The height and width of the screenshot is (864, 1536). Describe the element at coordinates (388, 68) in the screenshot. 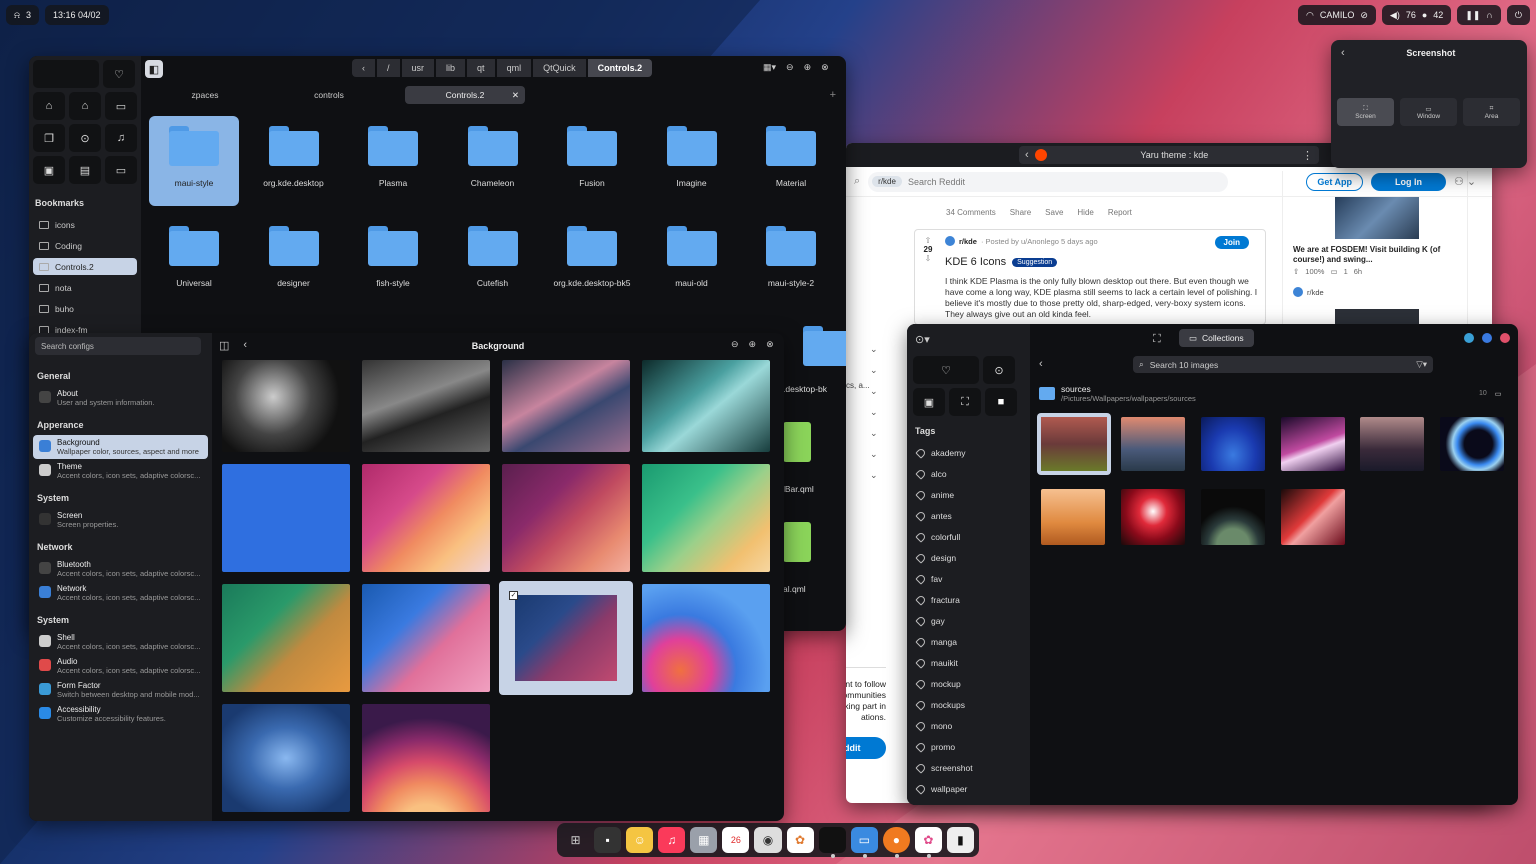

I see `breadcrumb-item: /` at that location.